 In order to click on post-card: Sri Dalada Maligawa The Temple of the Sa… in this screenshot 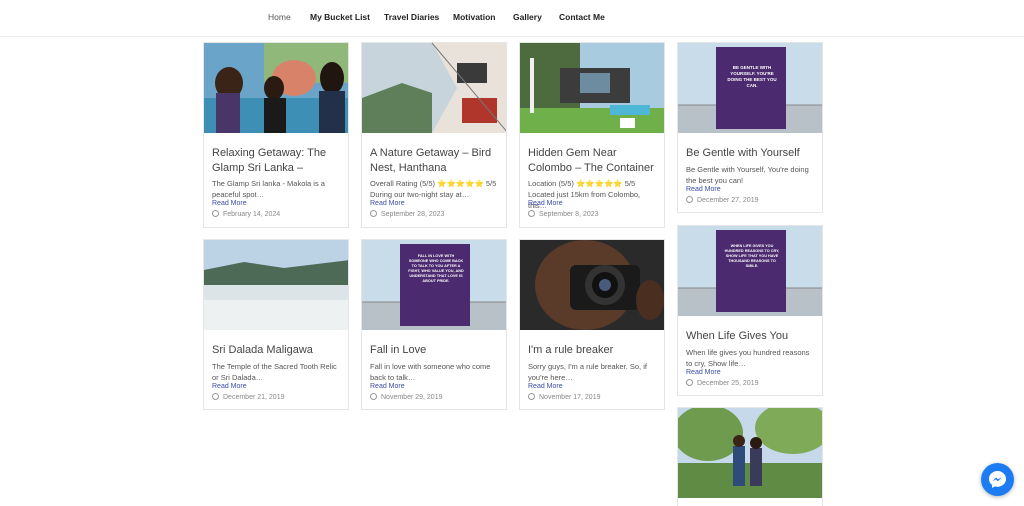, I will do `click(276, 324)`.